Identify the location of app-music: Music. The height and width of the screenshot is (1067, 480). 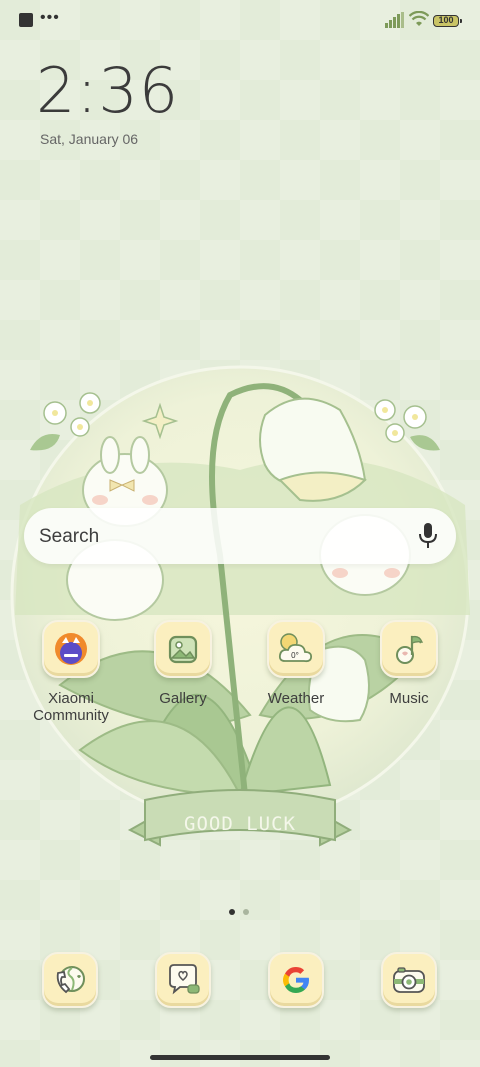
(409, 663).